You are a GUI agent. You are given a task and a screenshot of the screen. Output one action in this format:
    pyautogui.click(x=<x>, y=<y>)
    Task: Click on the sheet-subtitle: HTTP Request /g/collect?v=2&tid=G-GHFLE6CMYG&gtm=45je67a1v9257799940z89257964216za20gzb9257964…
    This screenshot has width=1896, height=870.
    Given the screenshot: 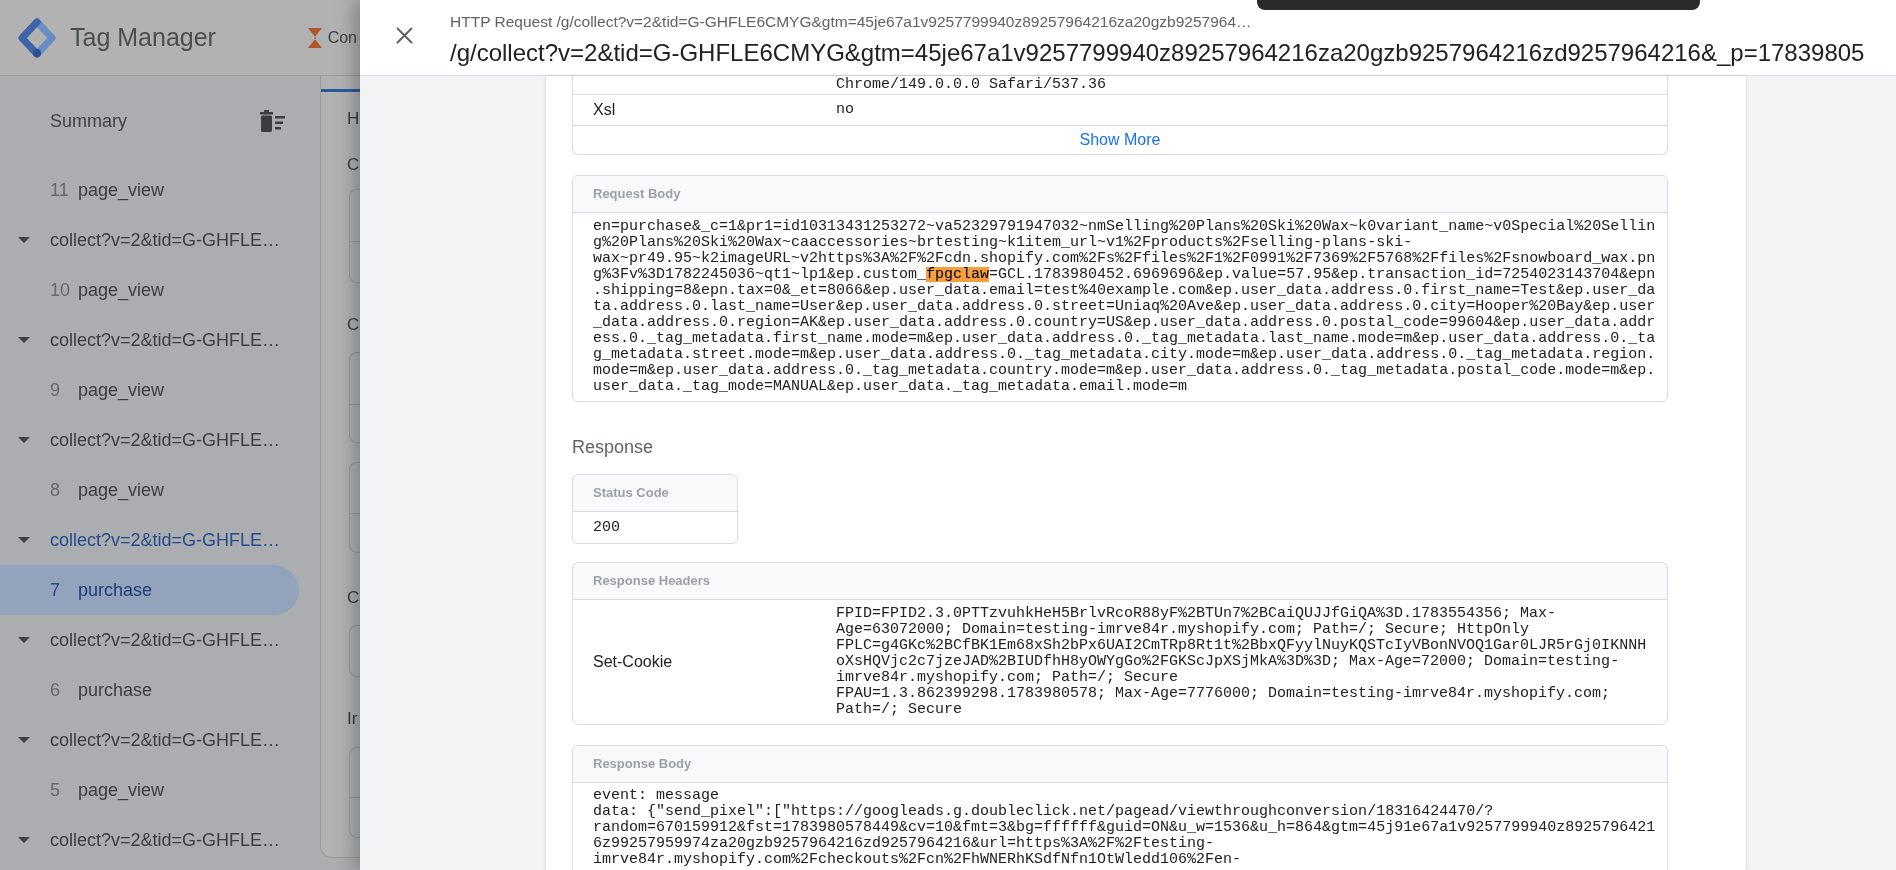 What is the action you would take?
    pyautogui.click(x=851, y=22)
    